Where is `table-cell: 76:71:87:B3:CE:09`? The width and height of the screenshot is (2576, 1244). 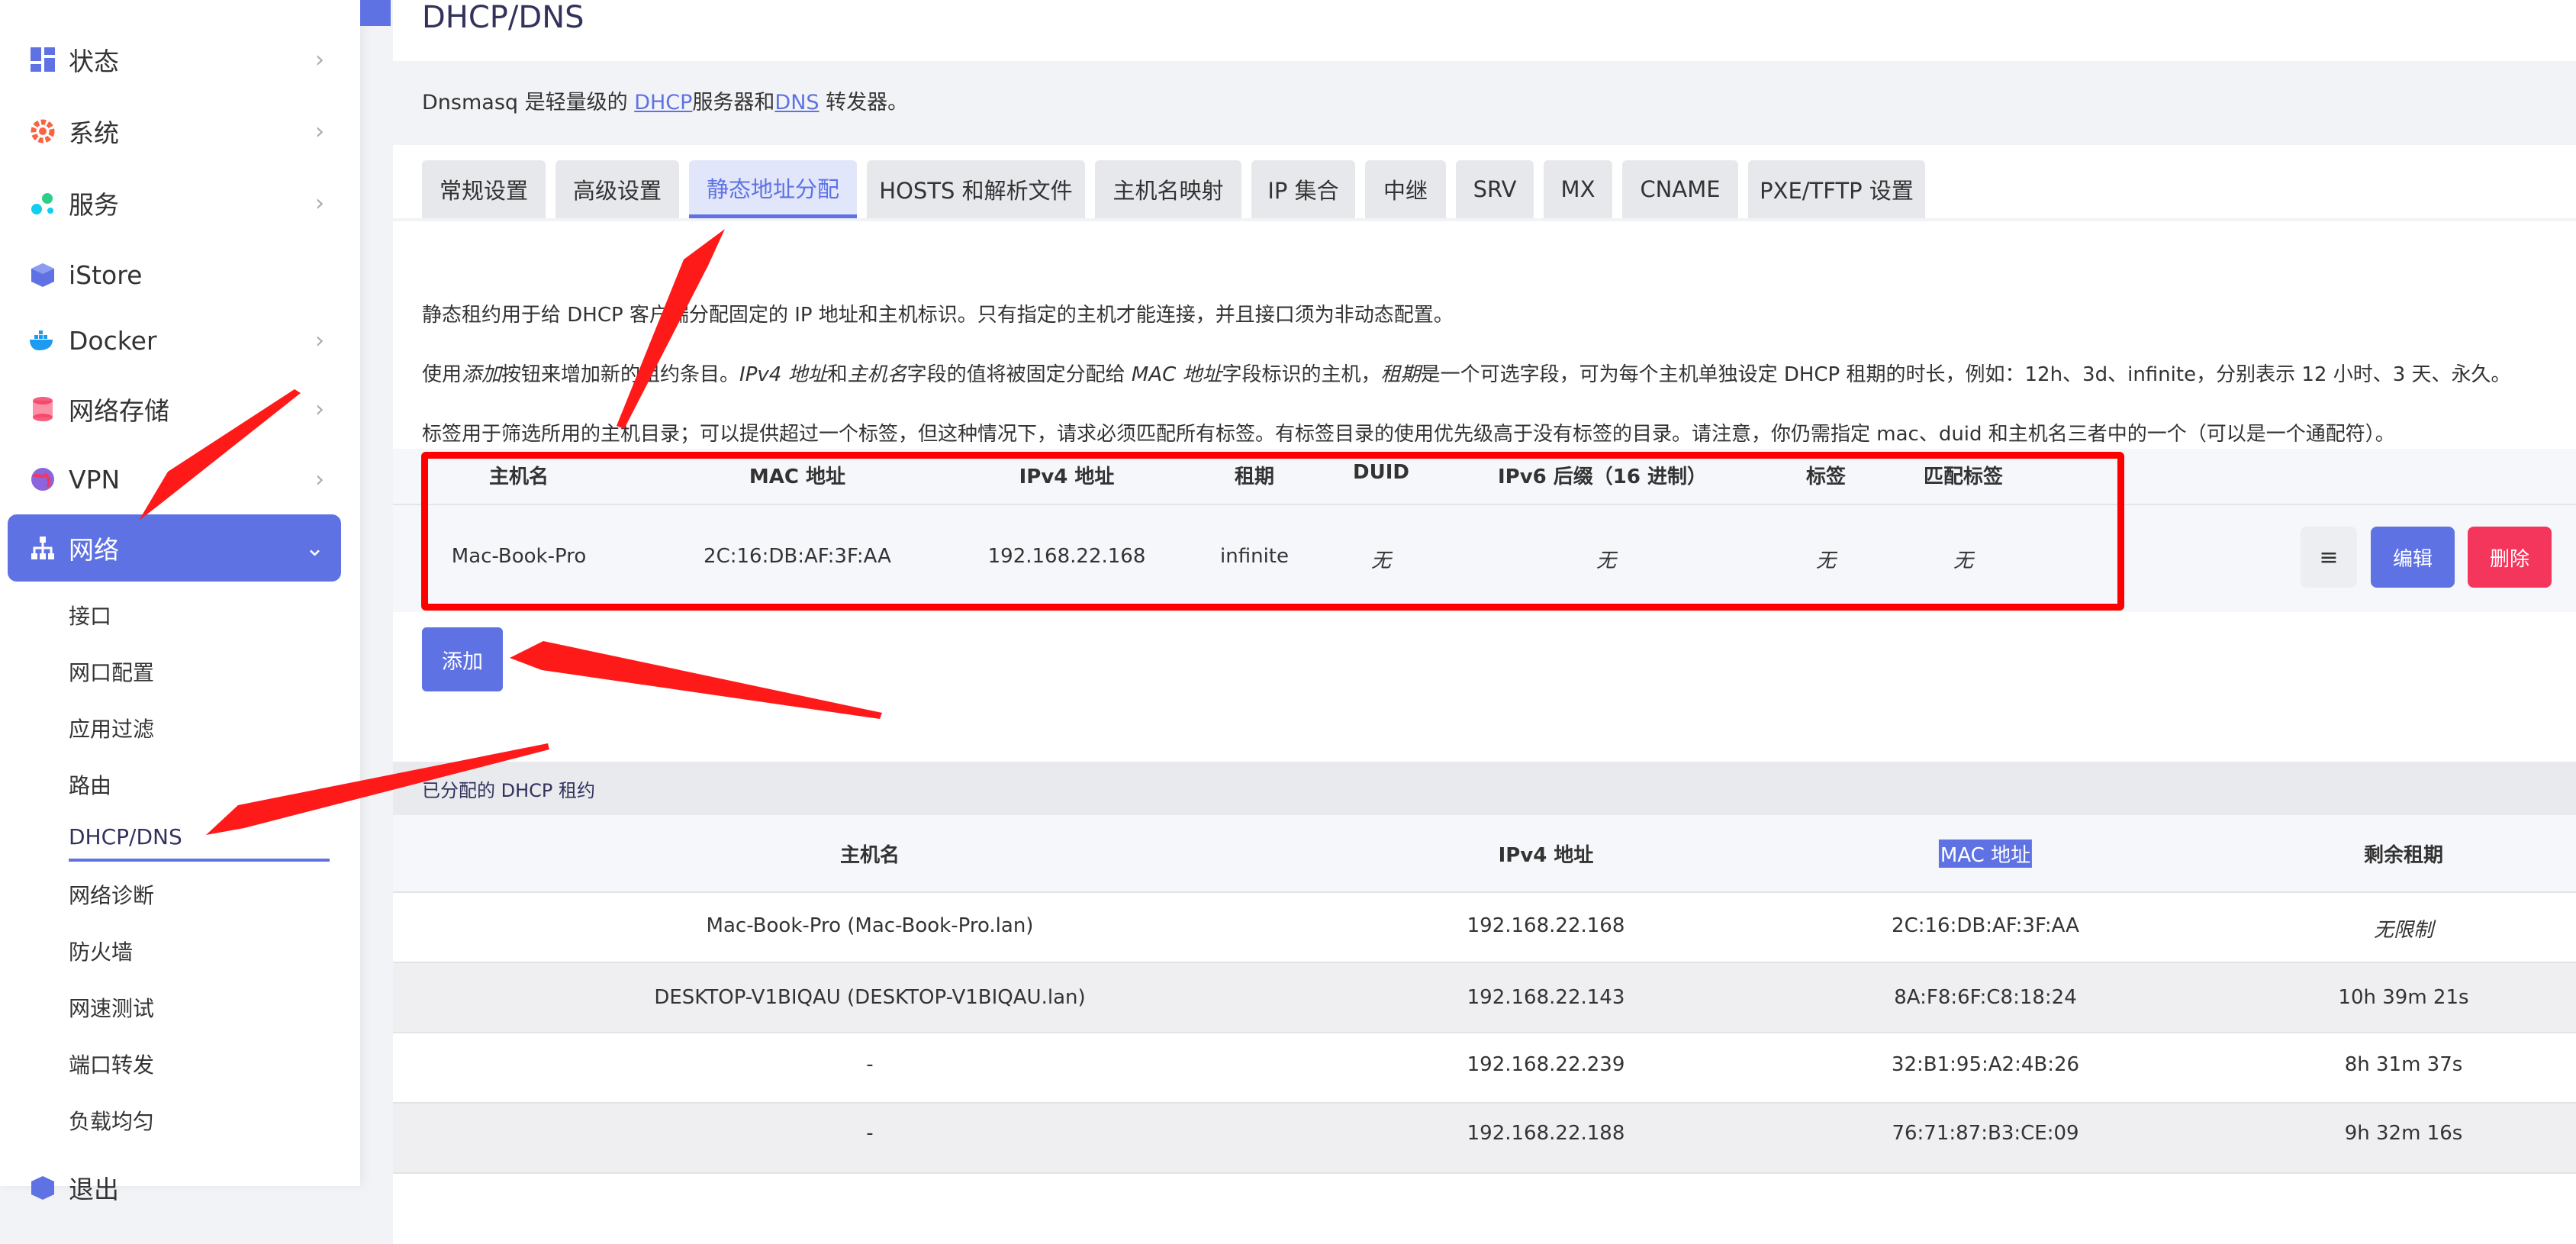 table-cell: 76:71:87:B3:CE:09 is located at coordinates (1985, 1133).